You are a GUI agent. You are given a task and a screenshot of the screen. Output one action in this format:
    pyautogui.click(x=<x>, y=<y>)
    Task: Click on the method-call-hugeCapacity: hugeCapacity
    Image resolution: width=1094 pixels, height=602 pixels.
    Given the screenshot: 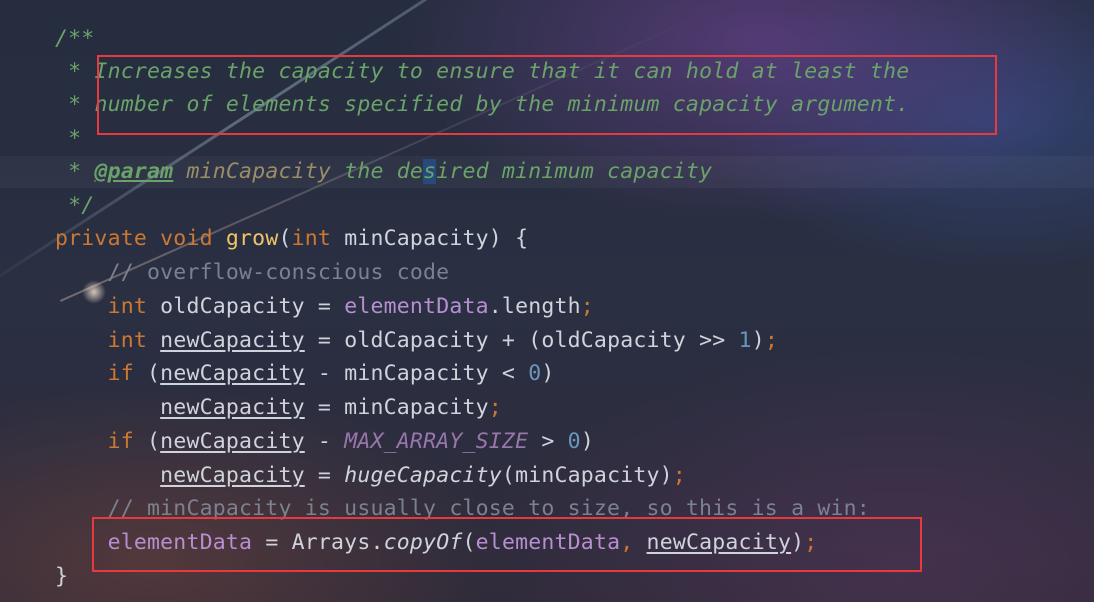 What is the action you would take?
    pyautogui.click(x=423, y=475)
    